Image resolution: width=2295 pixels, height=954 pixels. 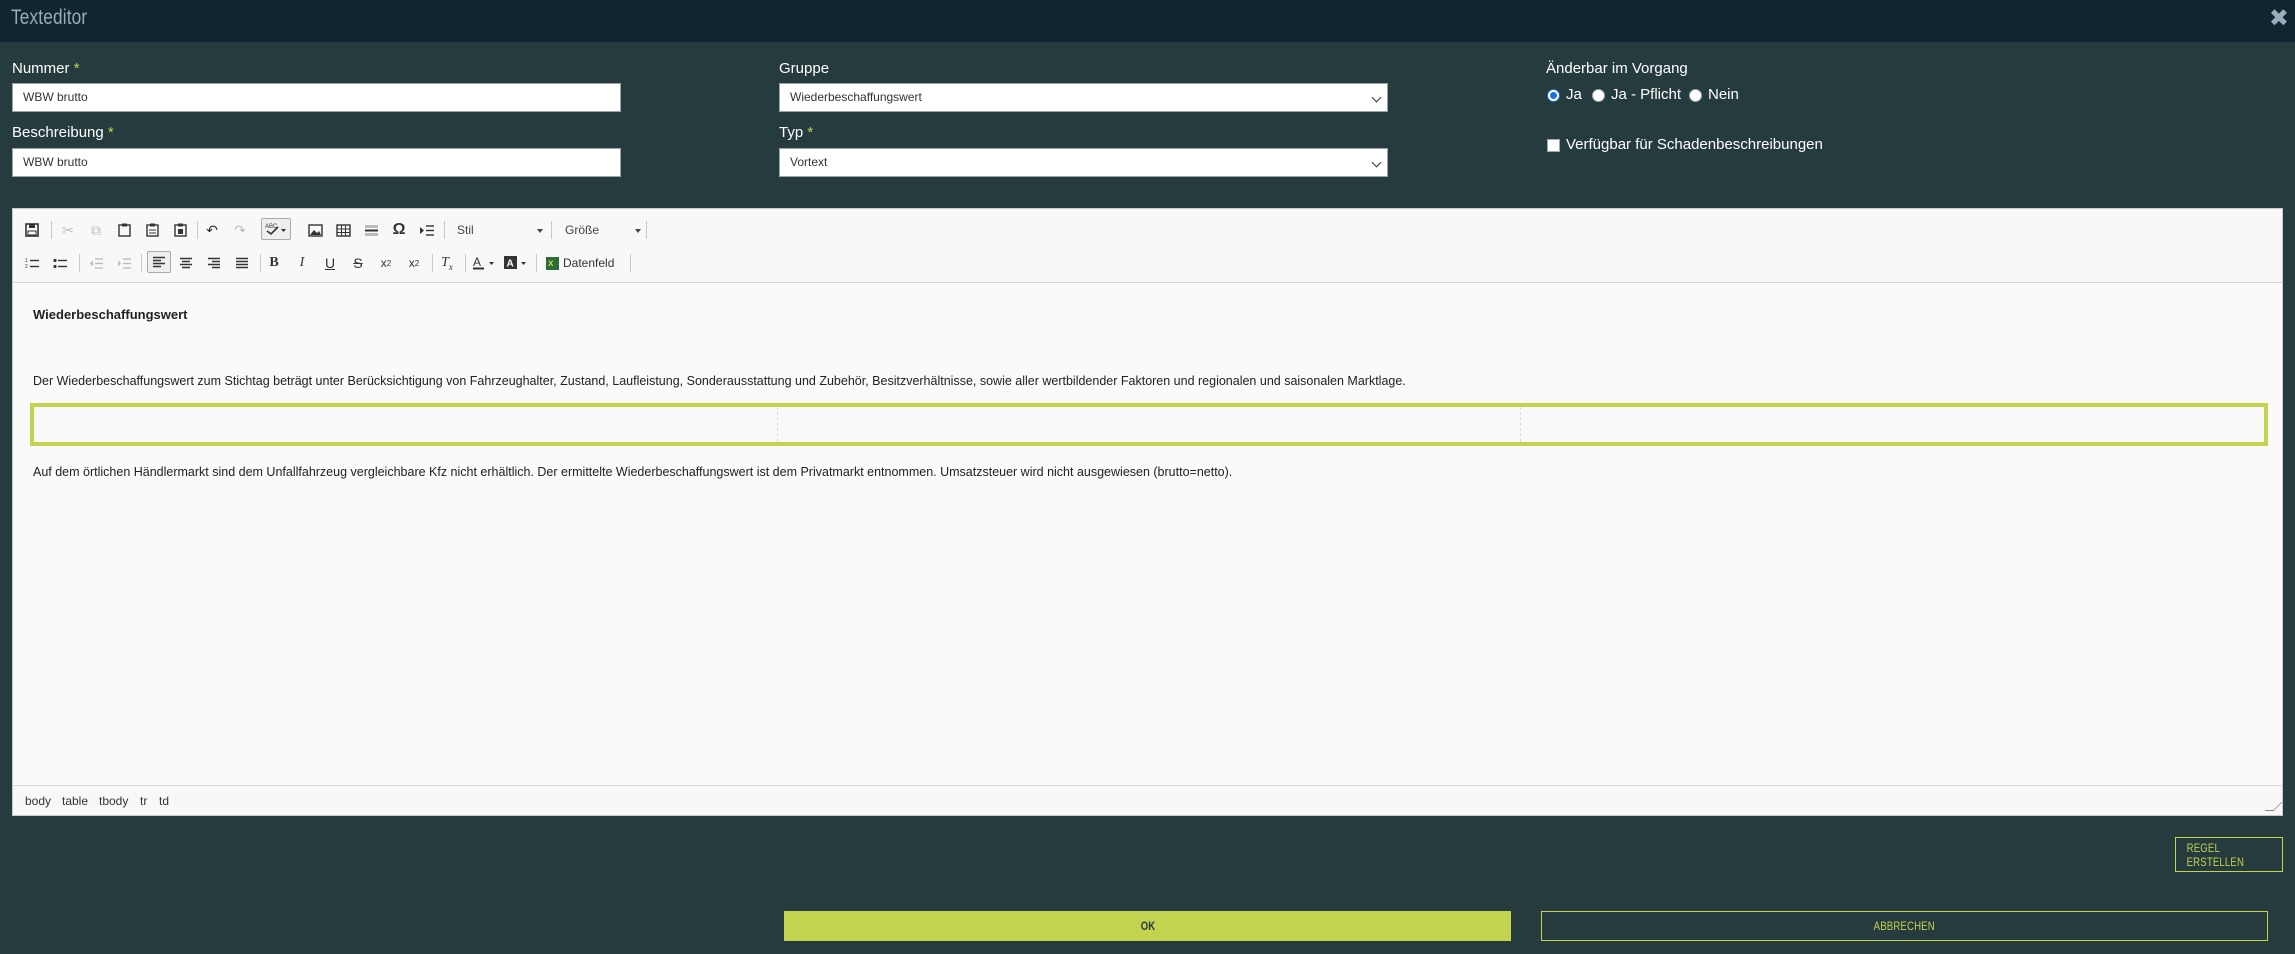 What do you see at coordinates (796, 132) in the screenshot?
I see `typ-label: Typ *` at bounding box center [796, 132].